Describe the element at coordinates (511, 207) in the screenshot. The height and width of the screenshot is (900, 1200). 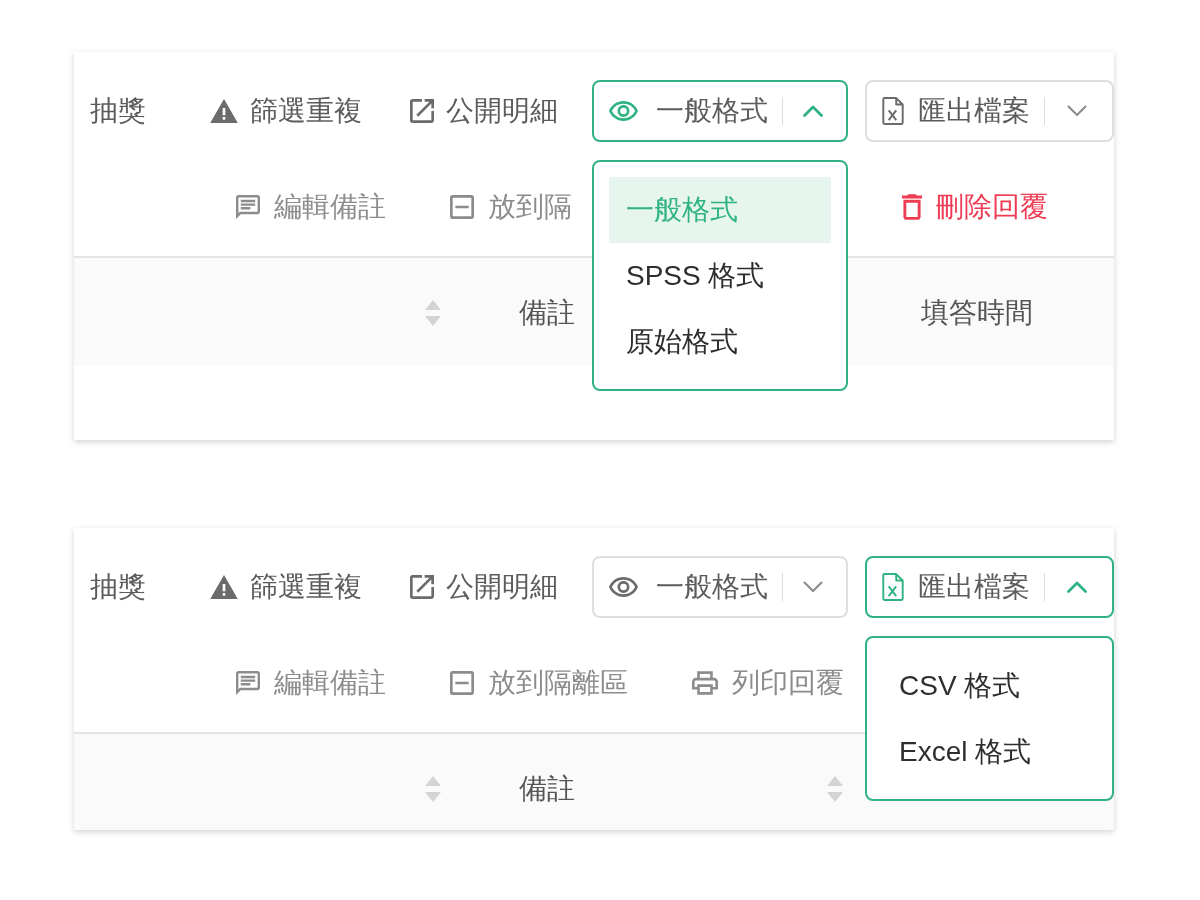
I see `quarantine-button: 放到隔` at that location.